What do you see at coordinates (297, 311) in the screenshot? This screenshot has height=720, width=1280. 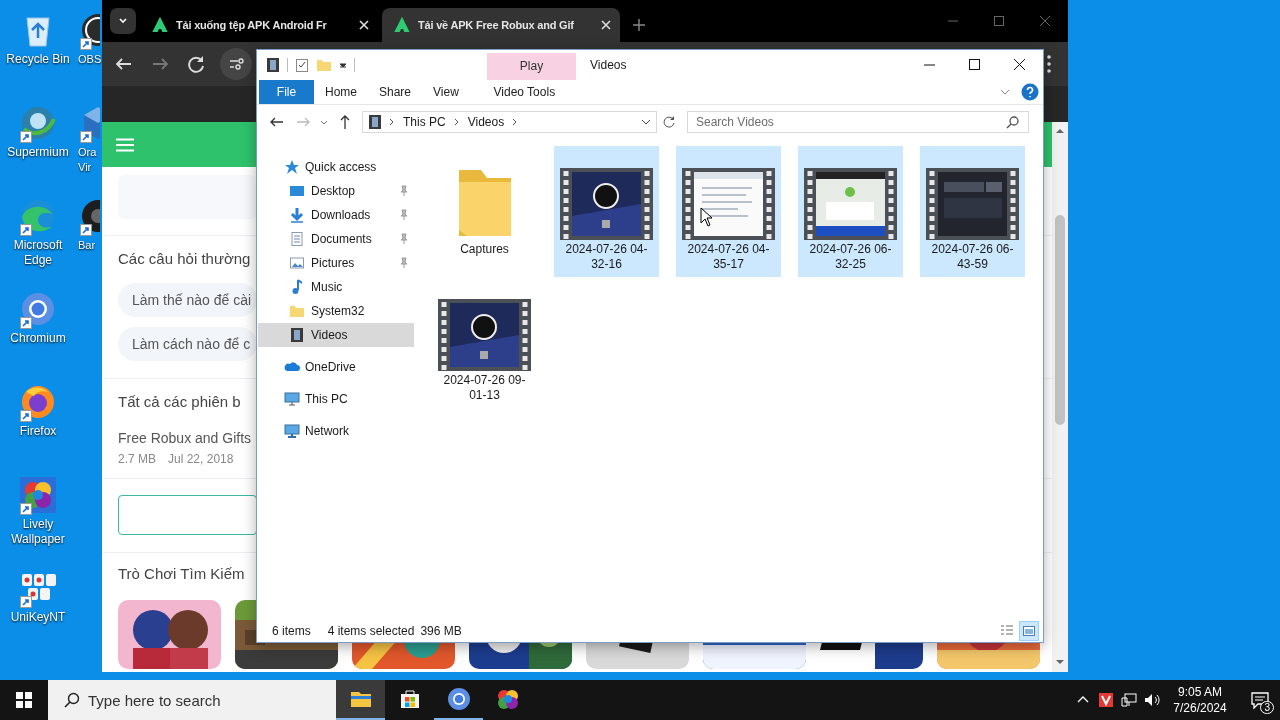 I see `folder-icon` at bounding box center [297, 311].